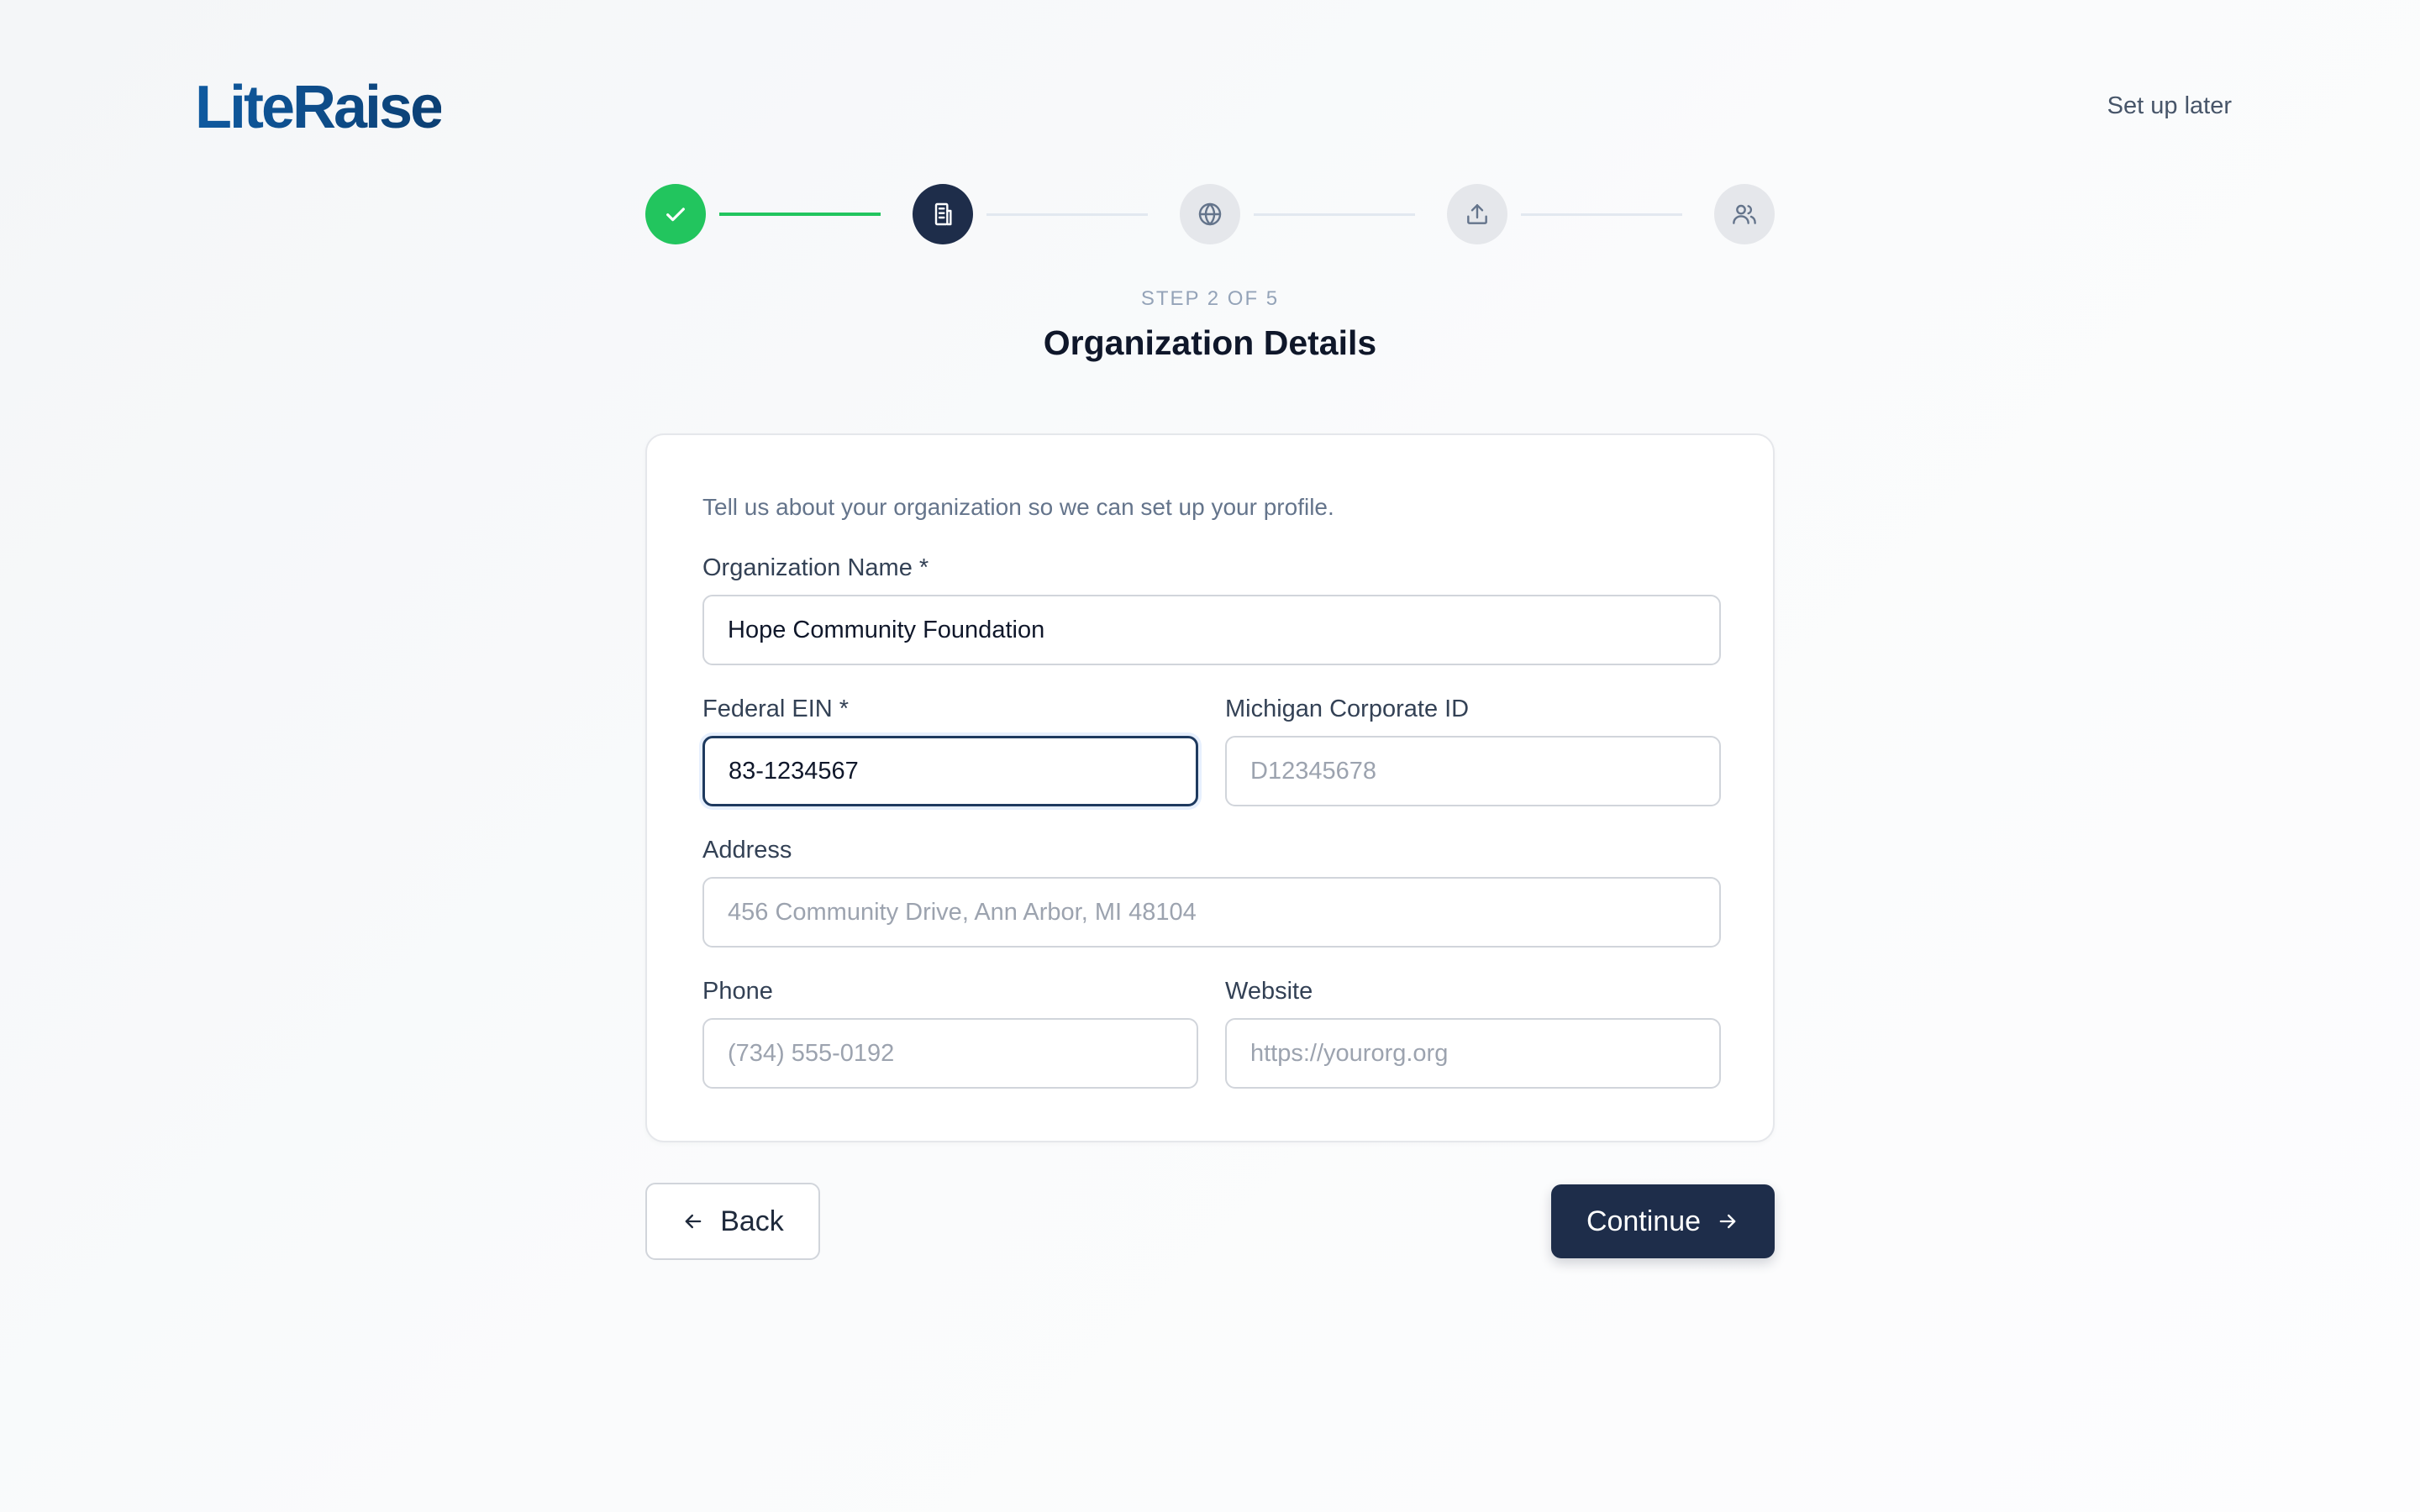 This screenshot has width=2420, height=1512. What do you see at coordinates (2169, 106) in the screenshot?
I see `set-up-later-link: Set up later` at bounding box center [2169, 106].